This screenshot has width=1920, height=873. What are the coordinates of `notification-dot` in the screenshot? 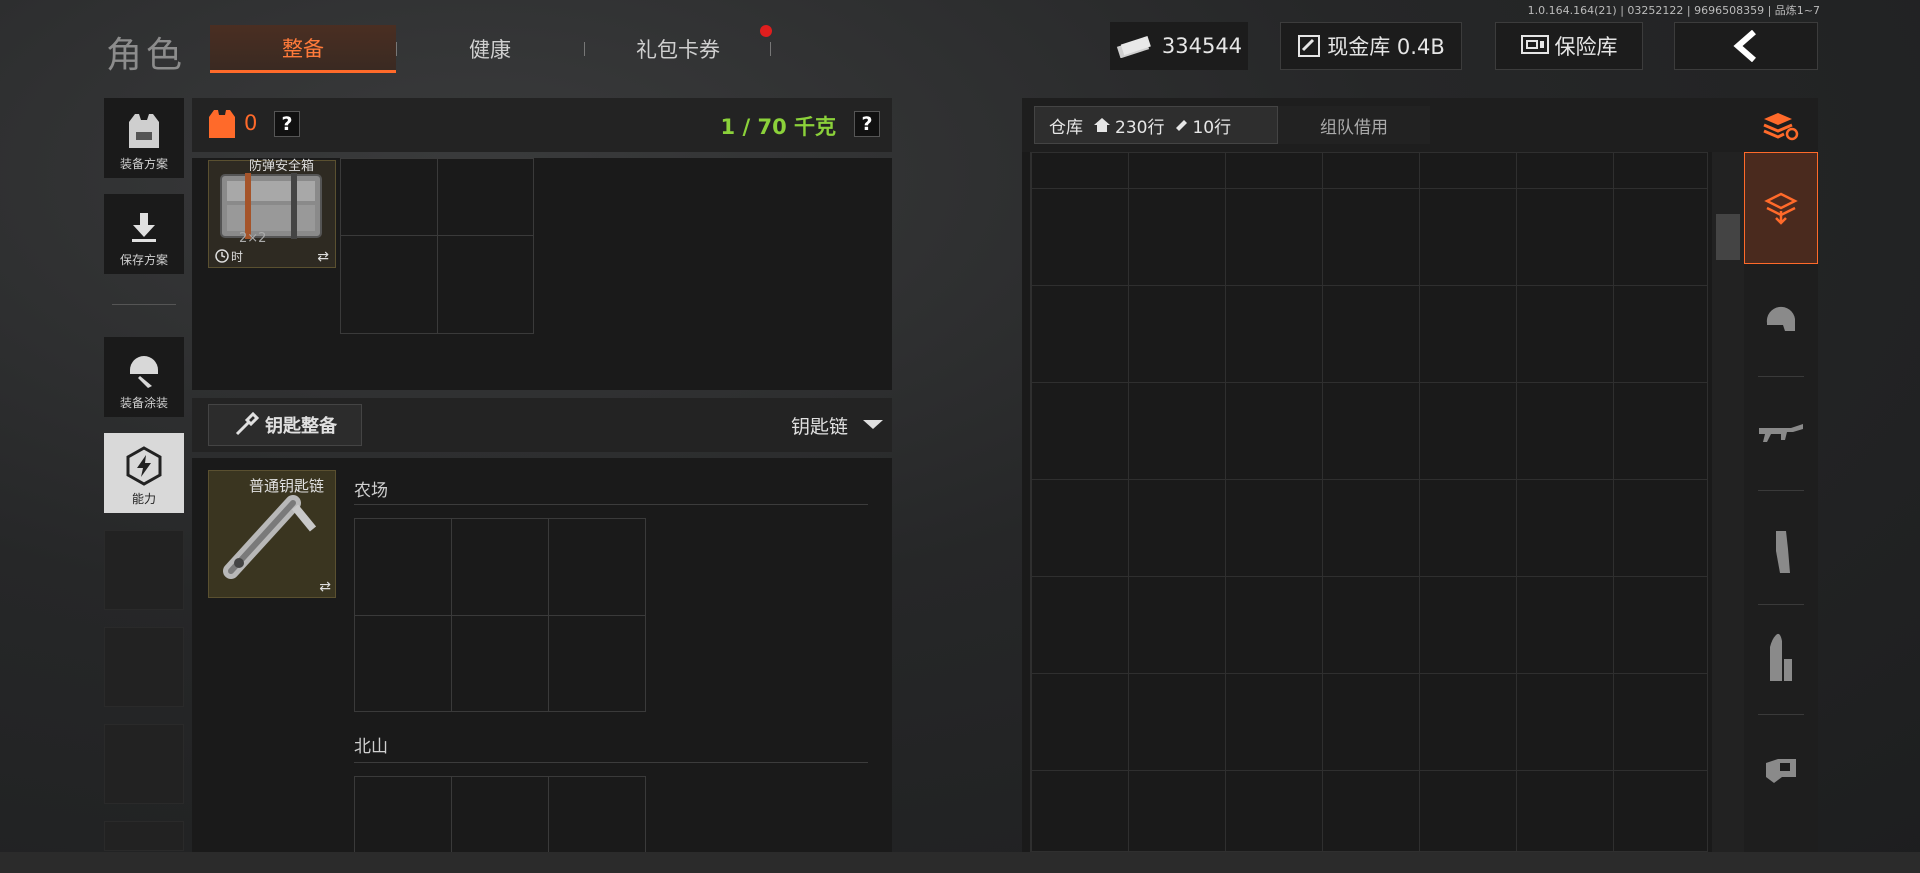 It's located at (766, 31).